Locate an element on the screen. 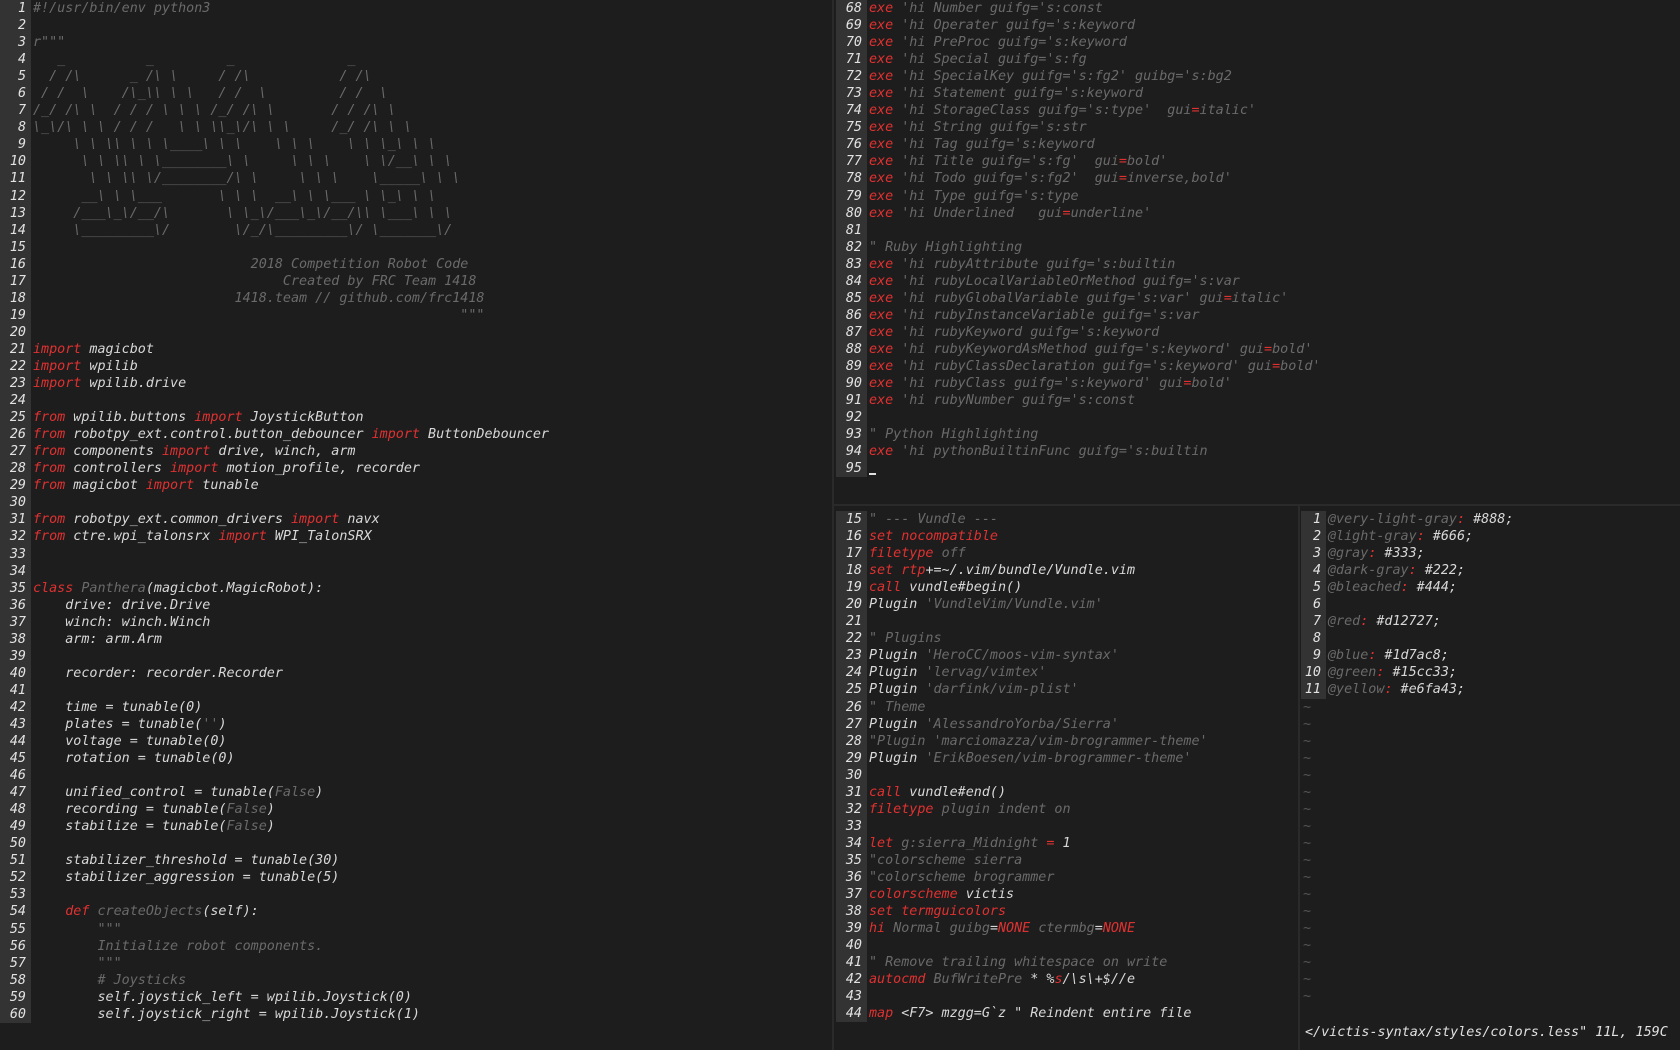 This screenshot has height=1050, width=1680. code-line: 34 let g:sierra_Midnight = 1 is located at coordinates (1066, 843).